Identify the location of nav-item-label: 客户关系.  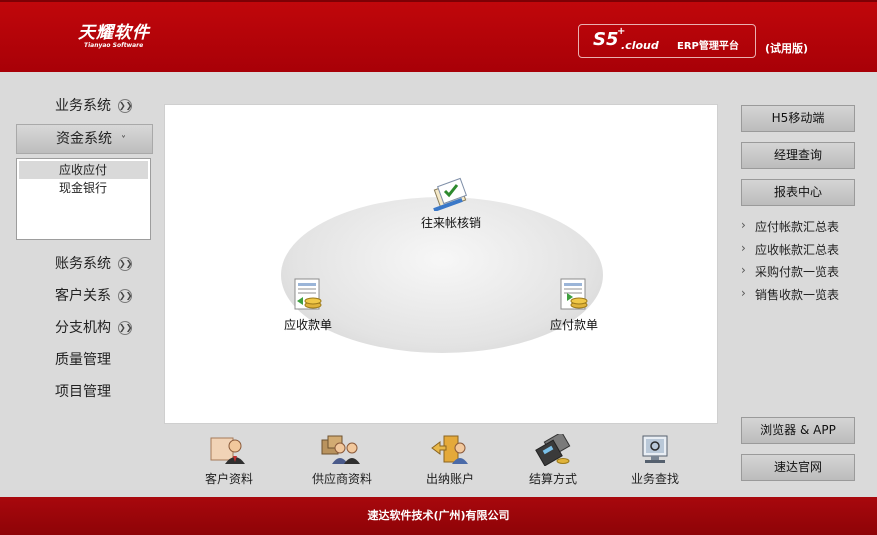
(83, 296).